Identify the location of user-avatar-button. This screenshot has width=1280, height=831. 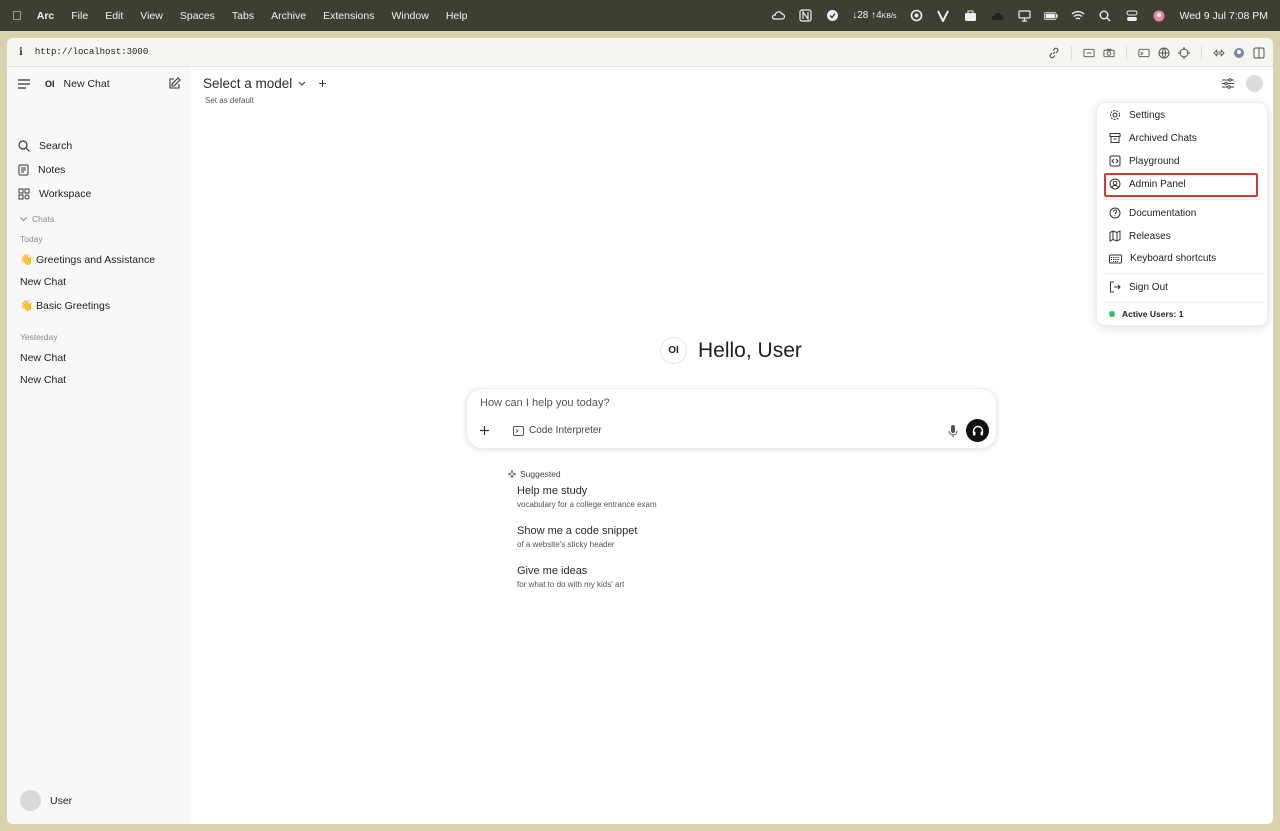
(1254, 83).